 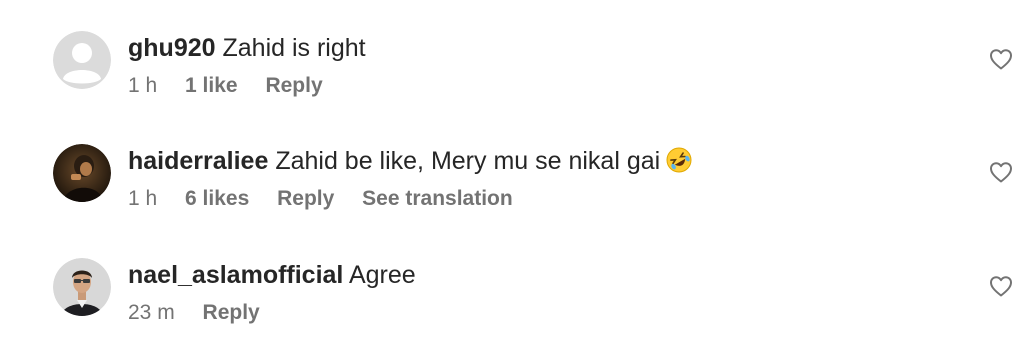 I want to click on comment-likes-link: 6 likes, so click(x=217, y=198).